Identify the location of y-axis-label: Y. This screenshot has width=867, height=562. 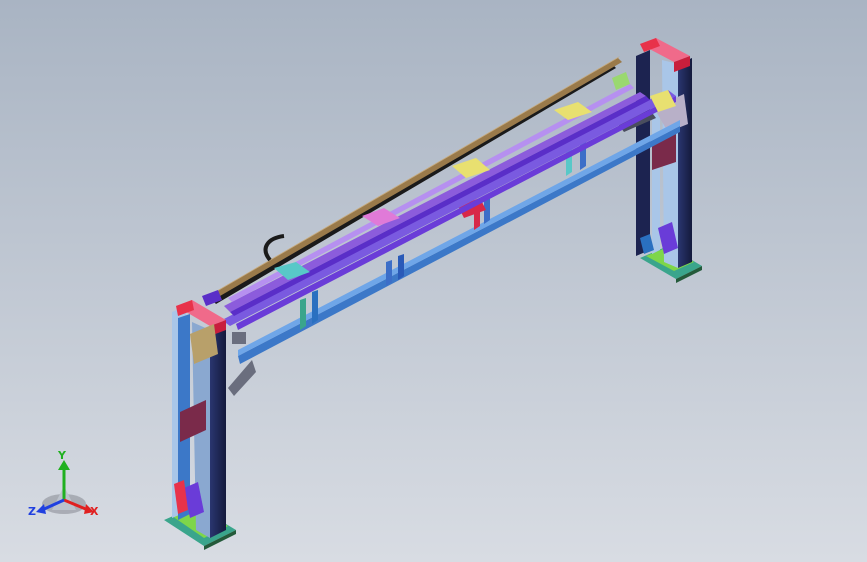
(62, 455).